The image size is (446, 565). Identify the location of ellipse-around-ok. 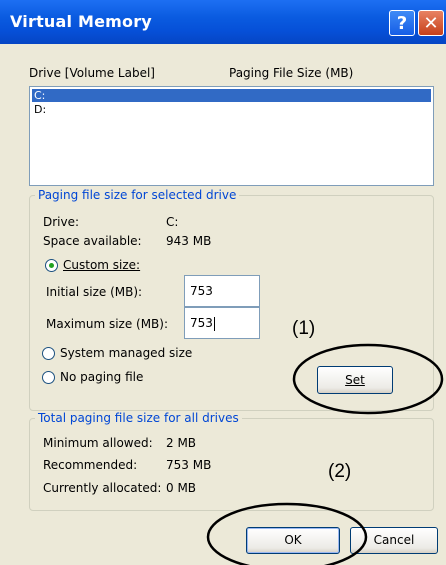
(287, 533).